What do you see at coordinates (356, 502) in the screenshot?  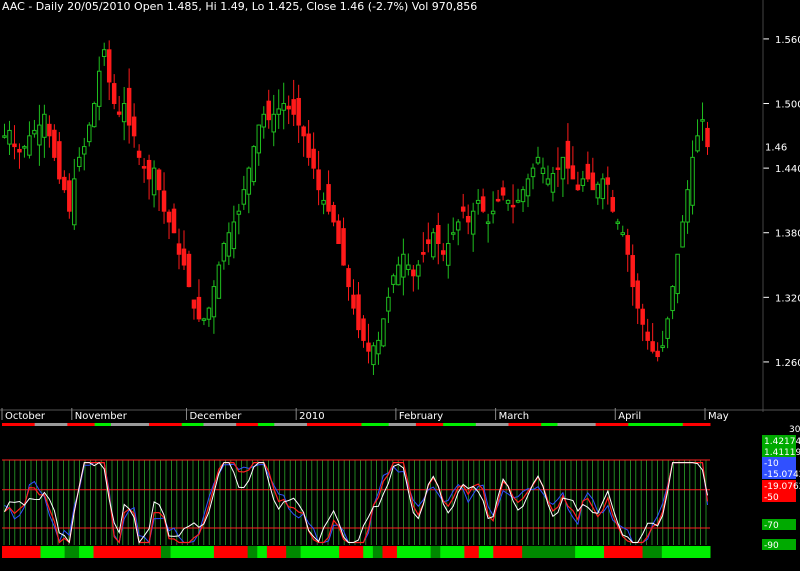 I see `oscillator-panel` at bounding box center [356, 502].